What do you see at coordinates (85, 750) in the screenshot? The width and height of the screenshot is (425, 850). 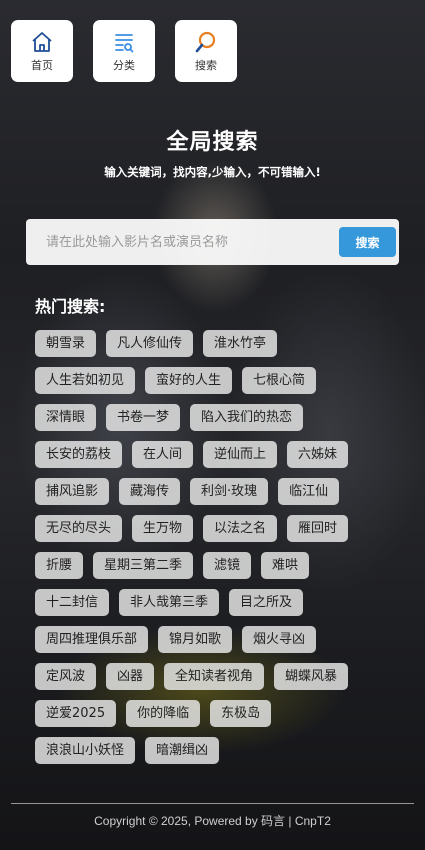 I see `hot-search-tag: 浪浪山小妖怪` at bounding box center [85, 750].